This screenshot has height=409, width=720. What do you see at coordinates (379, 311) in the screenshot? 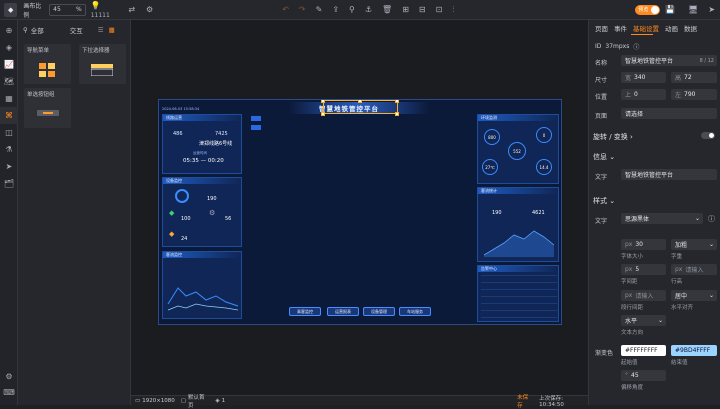
I see `nav-button-3: 设备管理` at bounding box center [379, 311].